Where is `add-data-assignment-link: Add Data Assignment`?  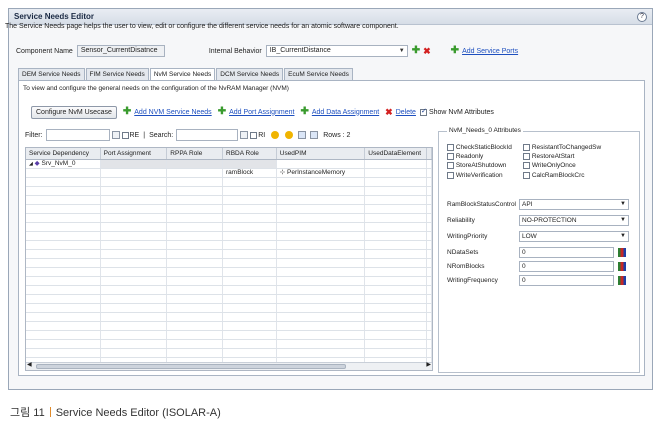 add-data-assignment-link: Add Data Assignment is located at coordinates (345, 112).